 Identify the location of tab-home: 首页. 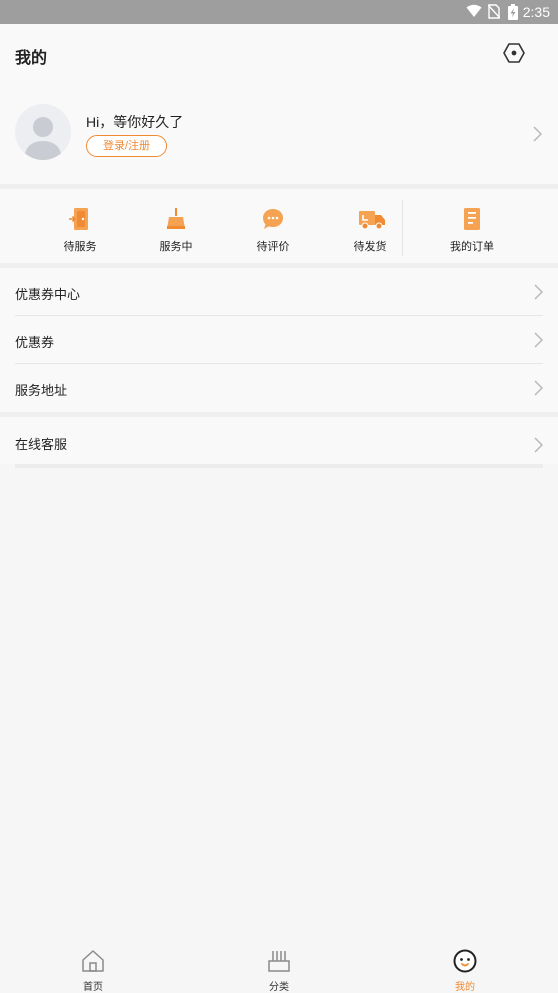
(93, 967).